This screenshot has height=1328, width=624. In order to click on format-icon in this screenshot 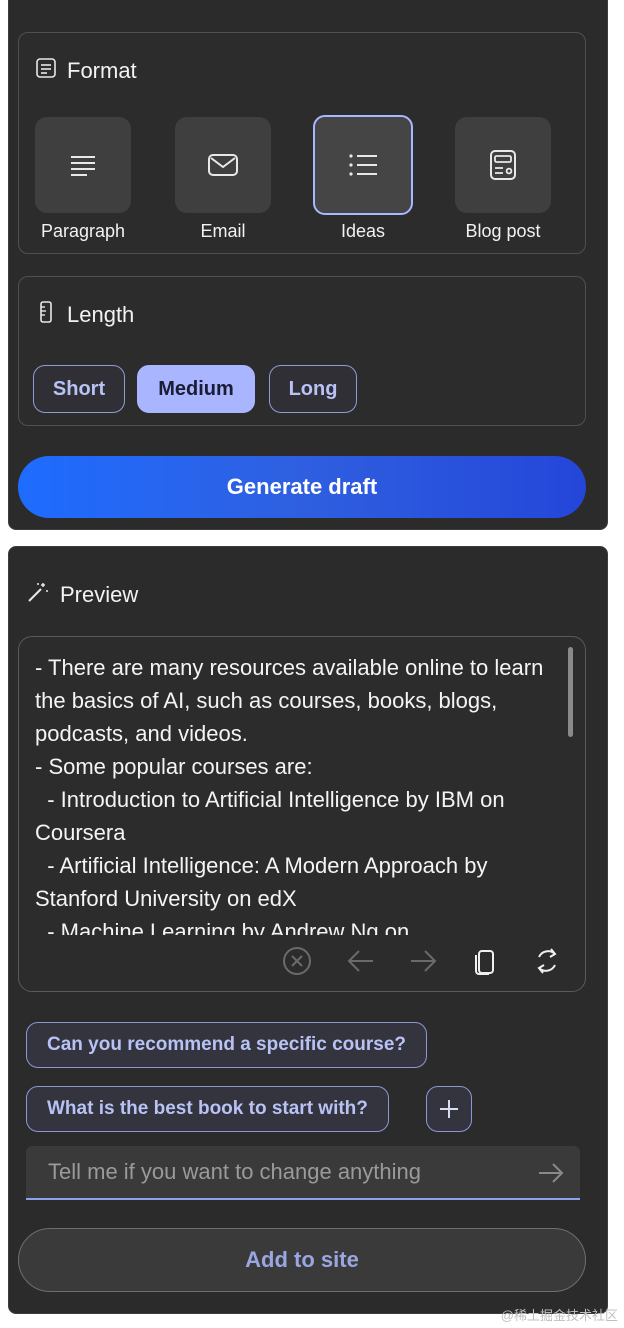, I will do `click(46, 71)`.